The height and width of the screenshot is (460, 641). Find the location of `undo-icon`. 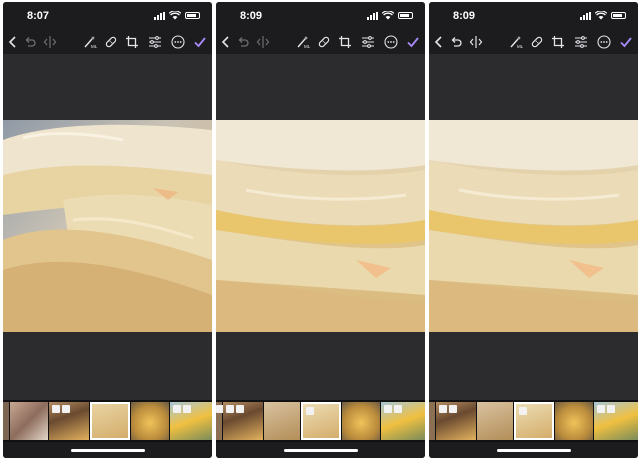

undo-icon is located at coordinates (456, 42).